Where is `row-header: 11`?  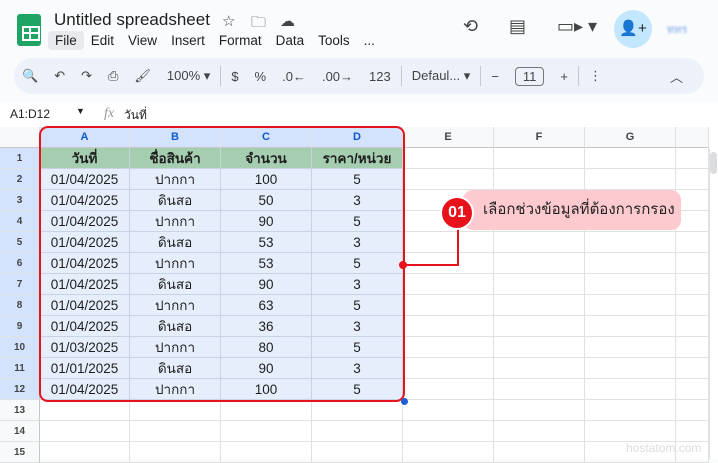
row-header: 11 is located at coordinates (20, 368).